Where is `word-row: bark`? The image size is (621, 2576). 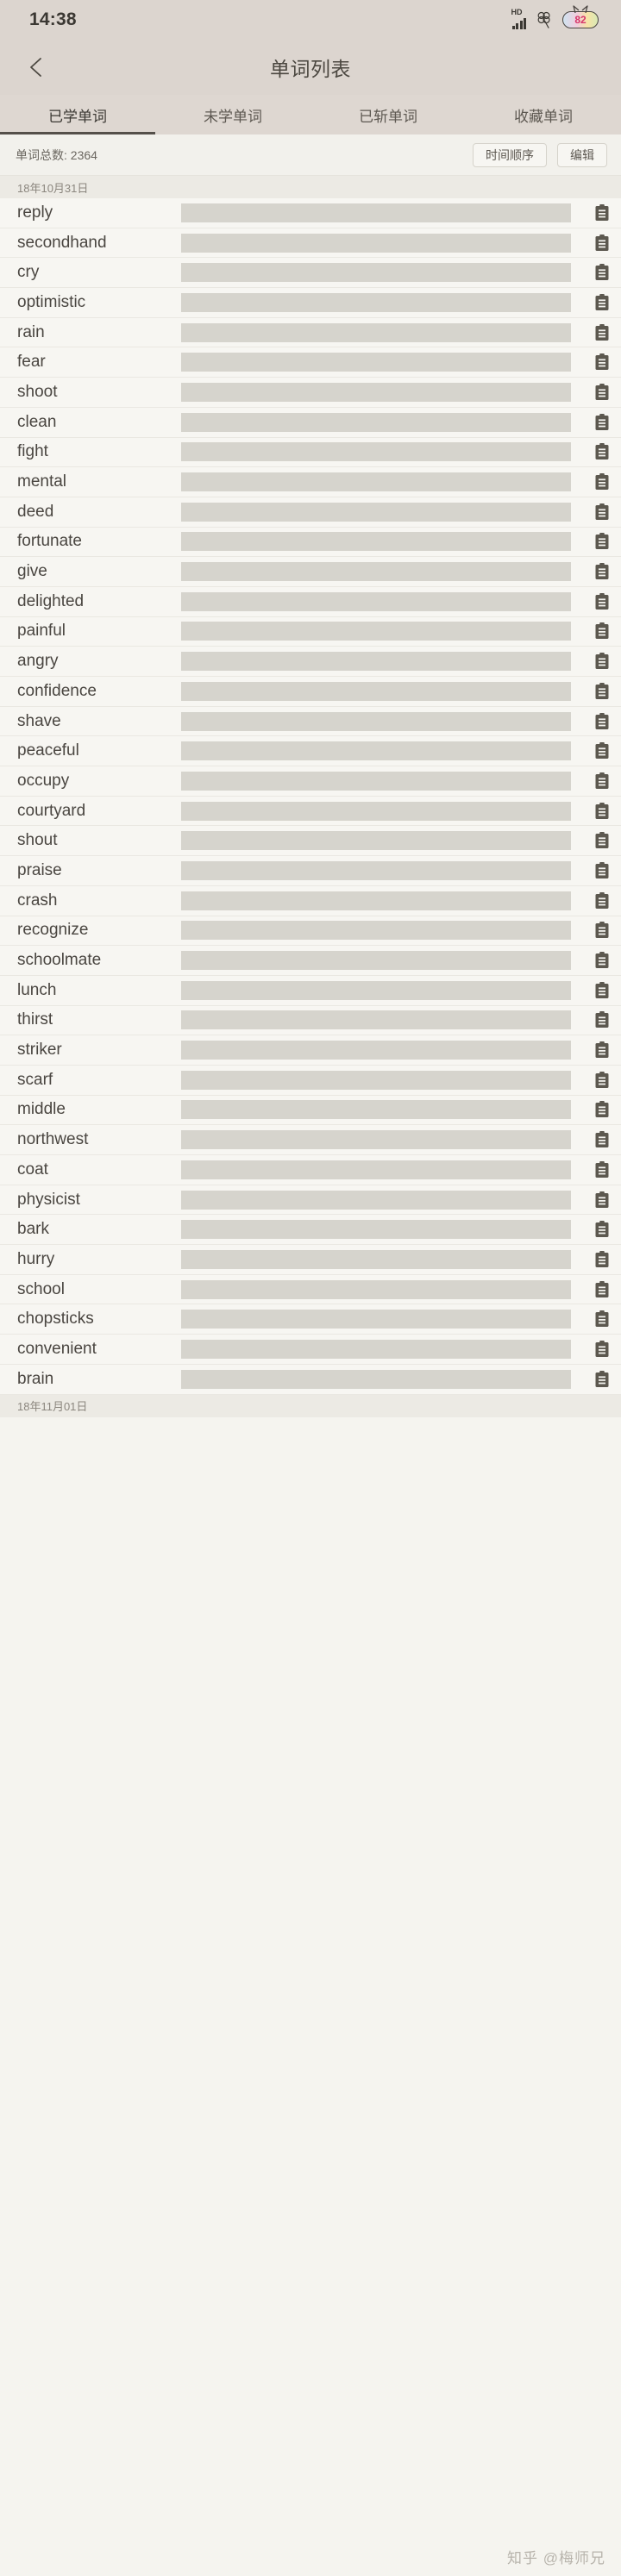
word-row: bark is located at coordinates (310, 1230).